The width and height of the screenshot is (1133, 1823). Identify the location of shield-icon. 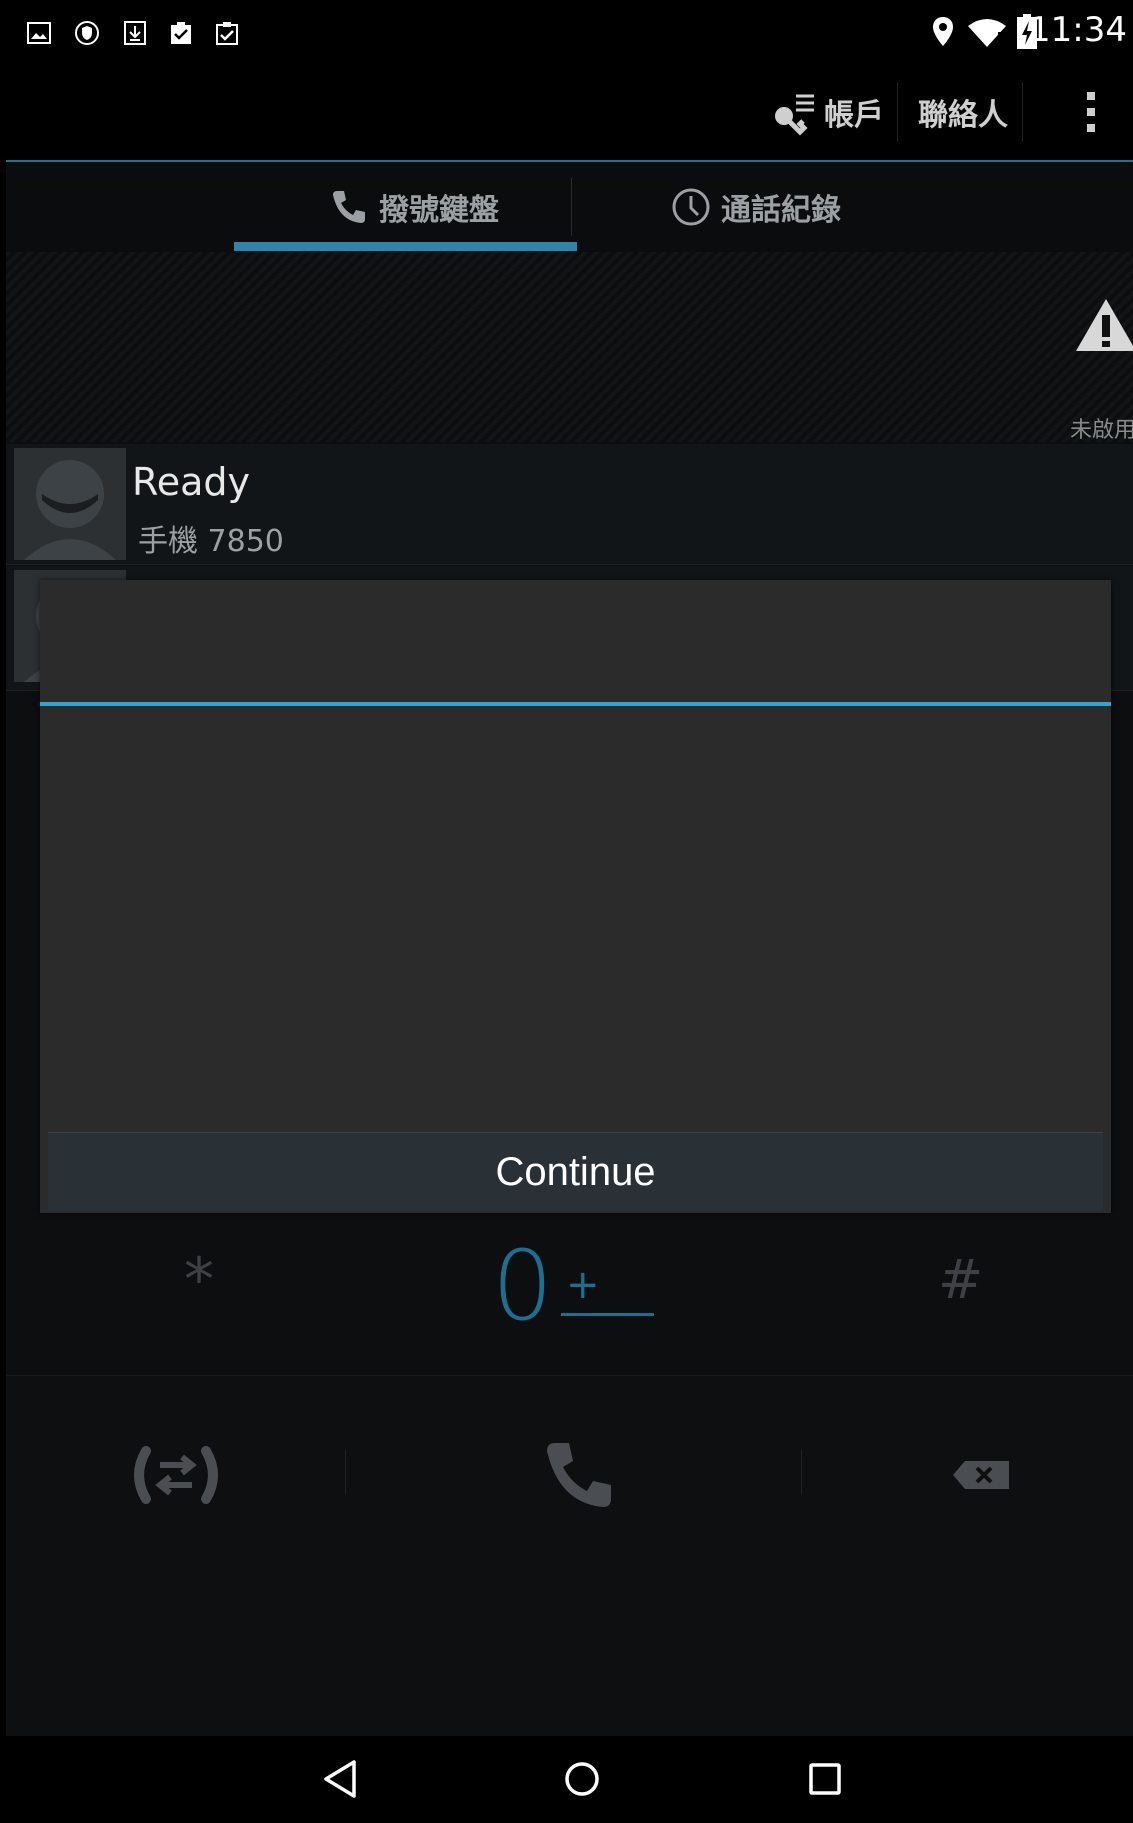
(87, 33).